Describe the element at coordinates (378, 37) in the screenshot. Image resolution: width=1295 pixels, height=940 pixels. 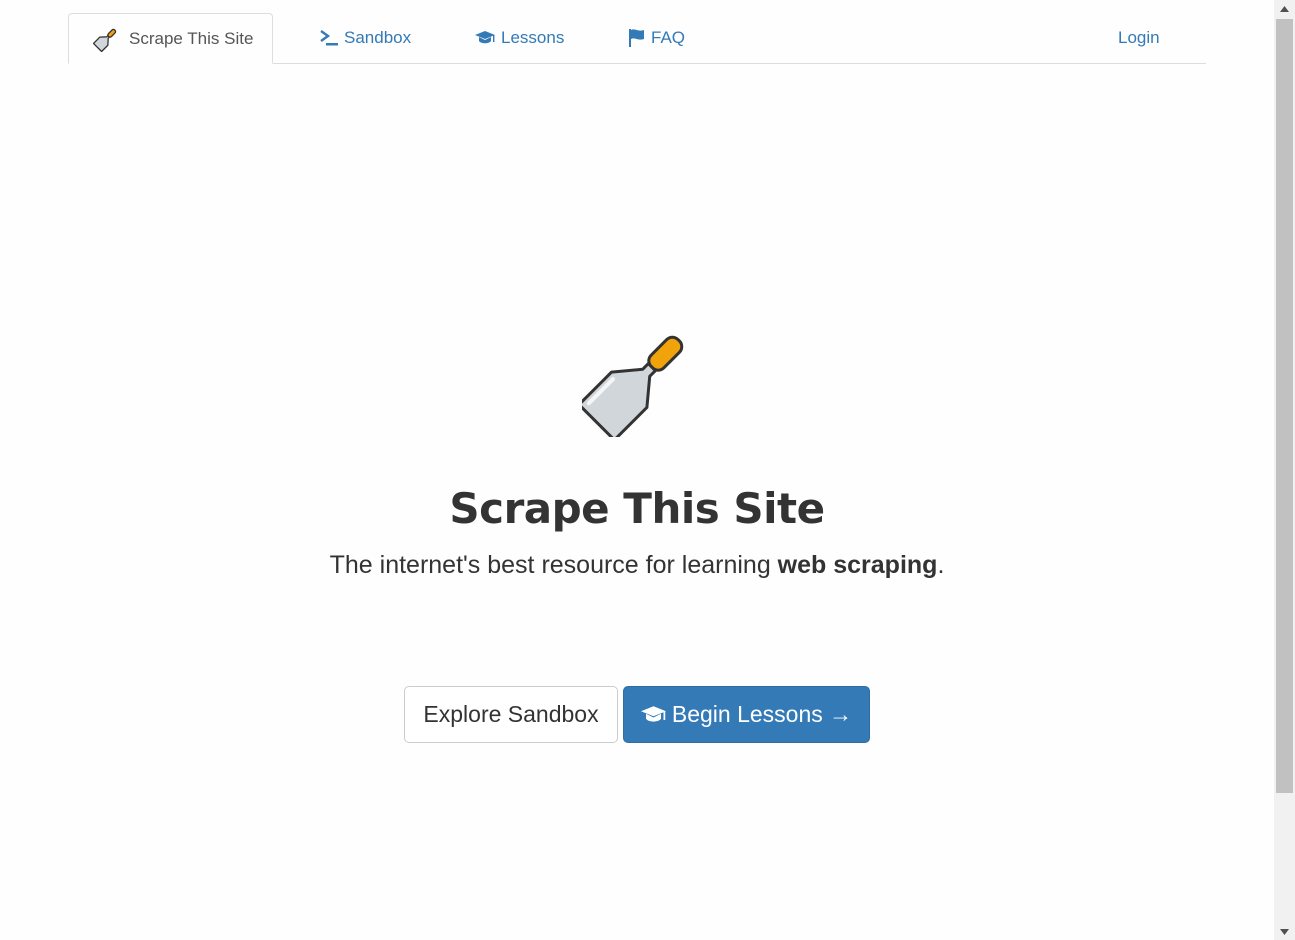
I see `nav-item-label: Sandbox` at that location.